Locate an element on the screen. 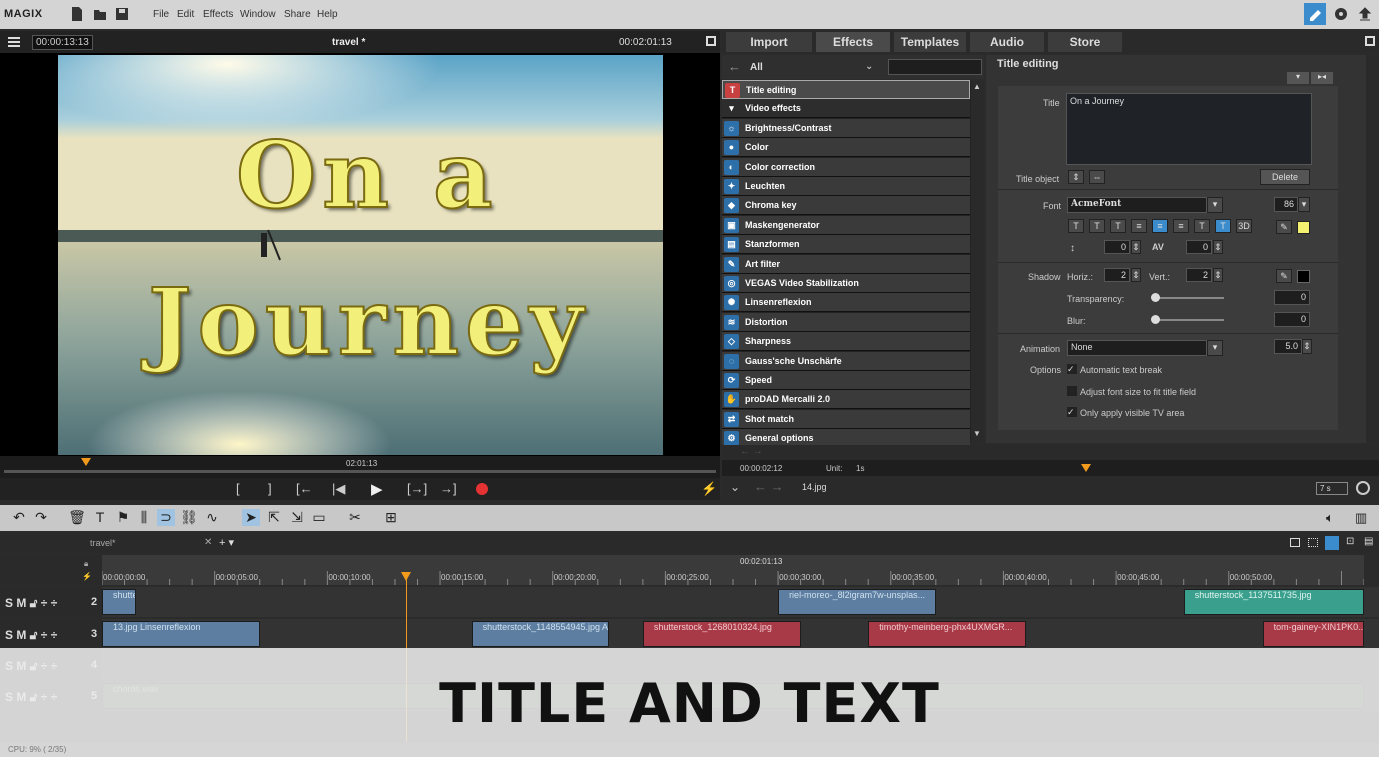  upload-icon is located at coordinates (1365, 14).